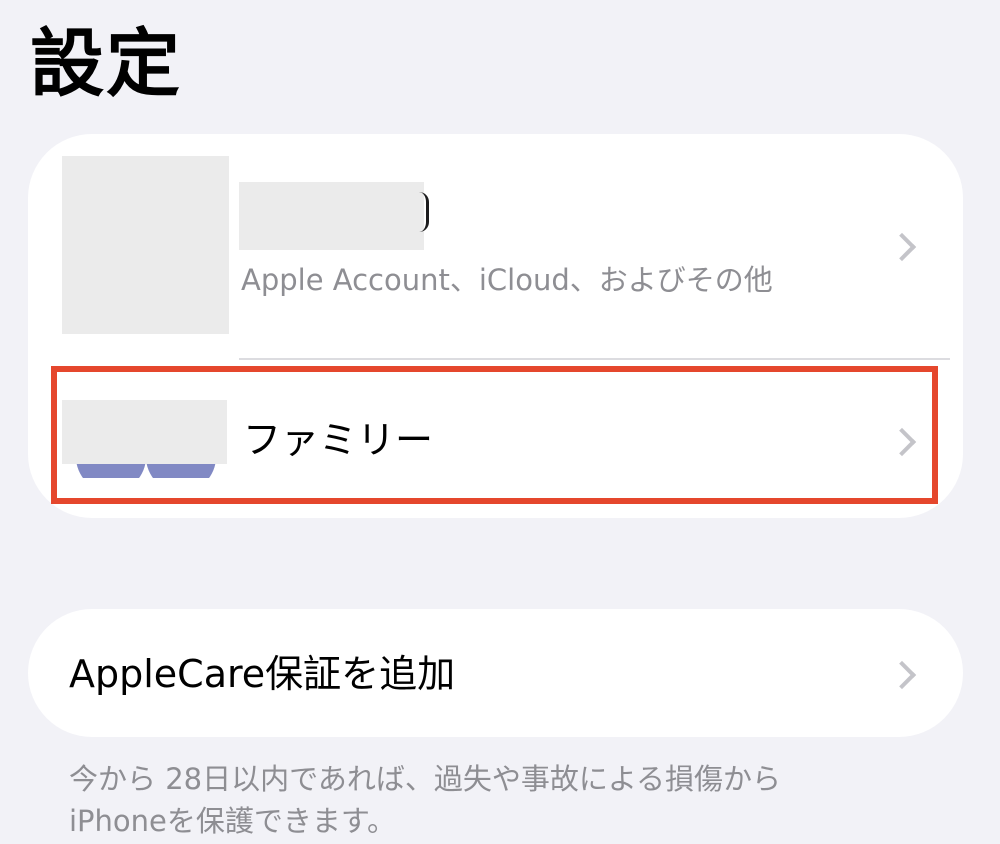 The image size is (1000, 844). What do you see at coordinates (425, 779) in the screenshot?
I see `applecare-footnote-line1: 今から 28日以内であれば、過失や事故による損傷から` at bounding box center [425, 779].